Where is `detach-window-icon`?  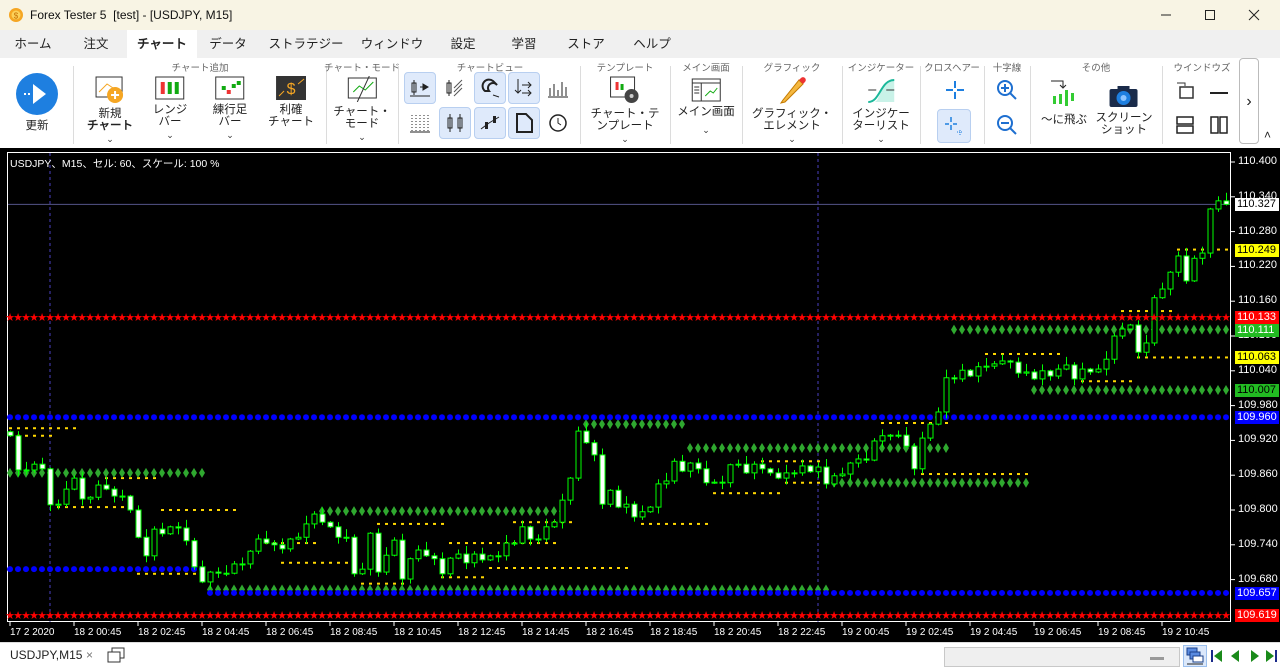 detach-window-icon is located at coordinates (116, 656).